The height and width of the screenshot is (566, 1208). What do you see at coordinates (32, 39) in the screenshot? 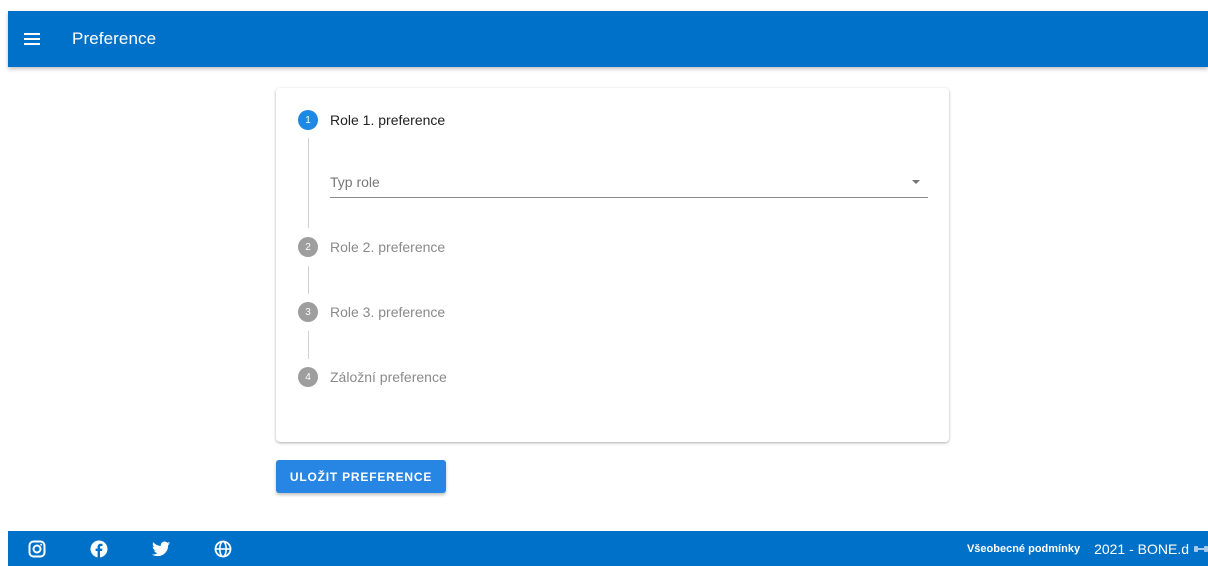
I see `menu-icon` at bounding box center [32, 39].